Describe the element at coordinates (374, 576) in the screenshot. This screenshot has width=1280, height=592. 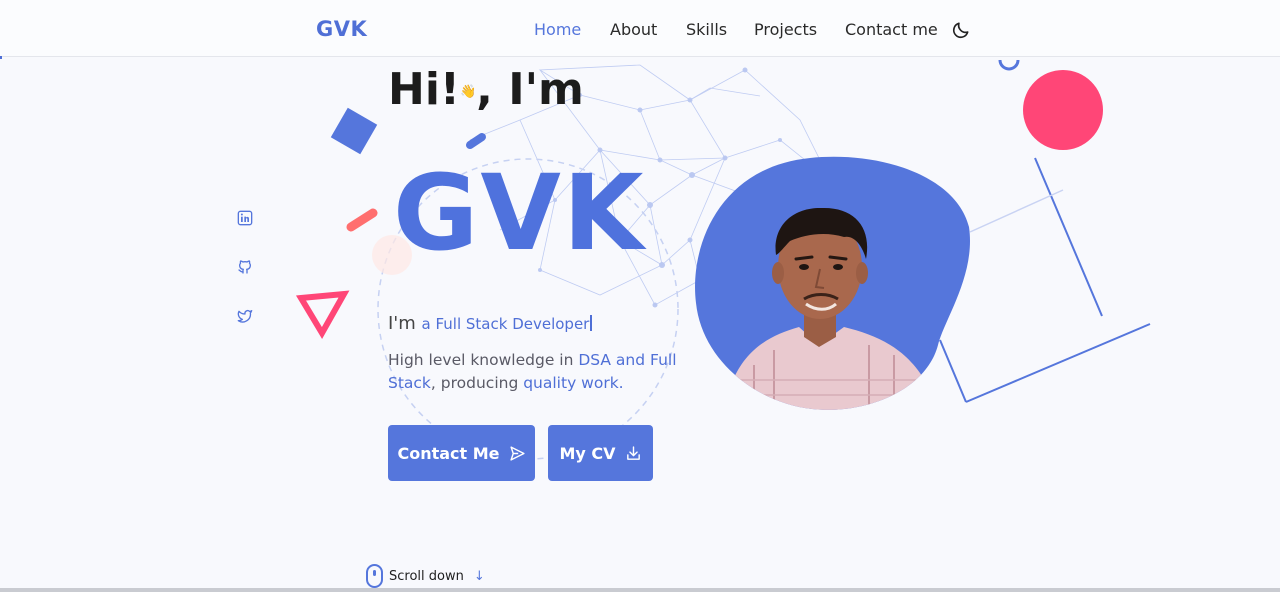
I see `mouse-icon` at that location.